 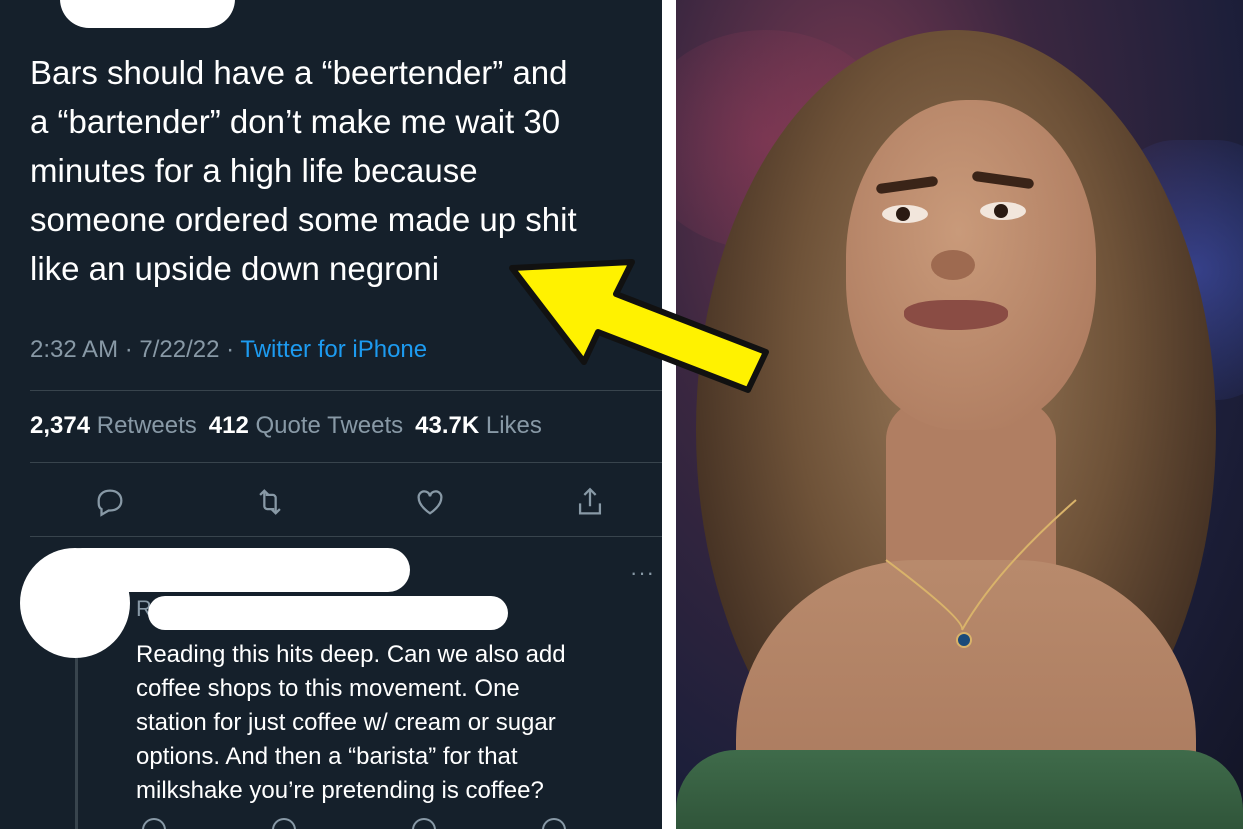 I want to click on retweets-label: Retweets, so click(x=146, y=425).